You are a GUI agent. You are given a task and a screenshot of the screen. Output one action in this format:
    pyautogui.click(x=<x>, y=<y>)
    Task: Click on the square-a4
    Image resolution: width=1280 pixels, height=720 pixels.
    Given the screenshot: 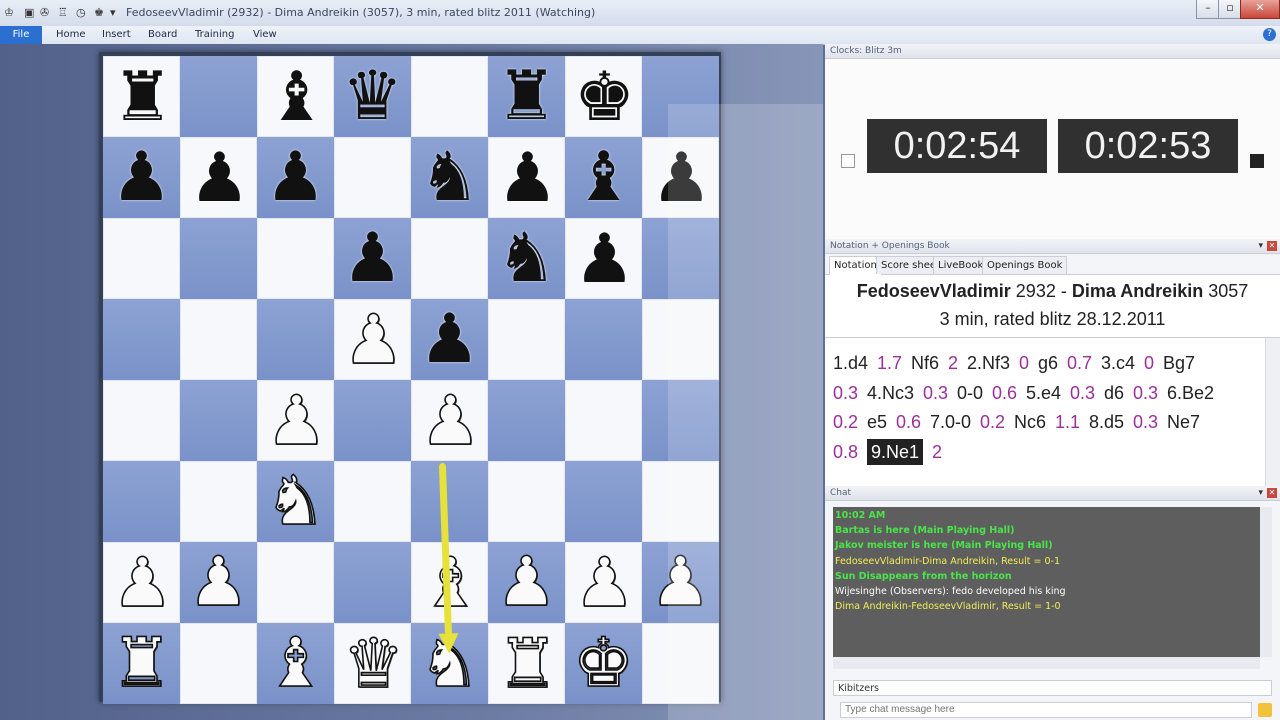 What is the action you would take?
    pyautogui.click(x=141, y=420)
    